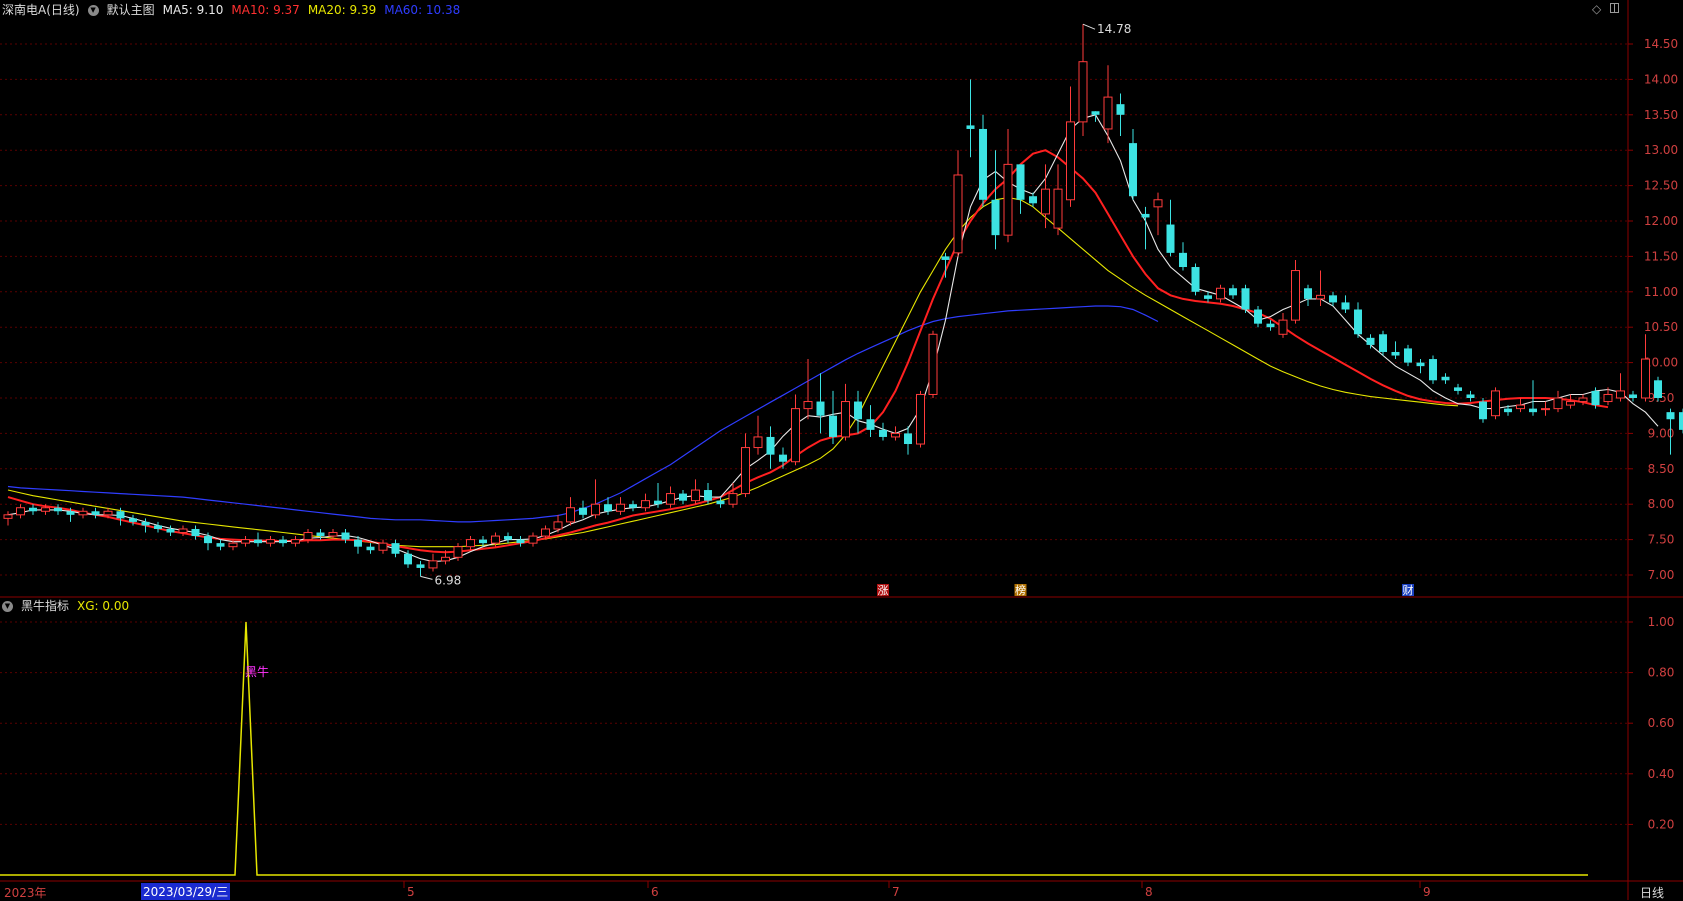  What do you see at coordinates (7, 606) in the screenshot?
I see `indicator-dropdown-icon: ▼` at bounding box center [7, 606].